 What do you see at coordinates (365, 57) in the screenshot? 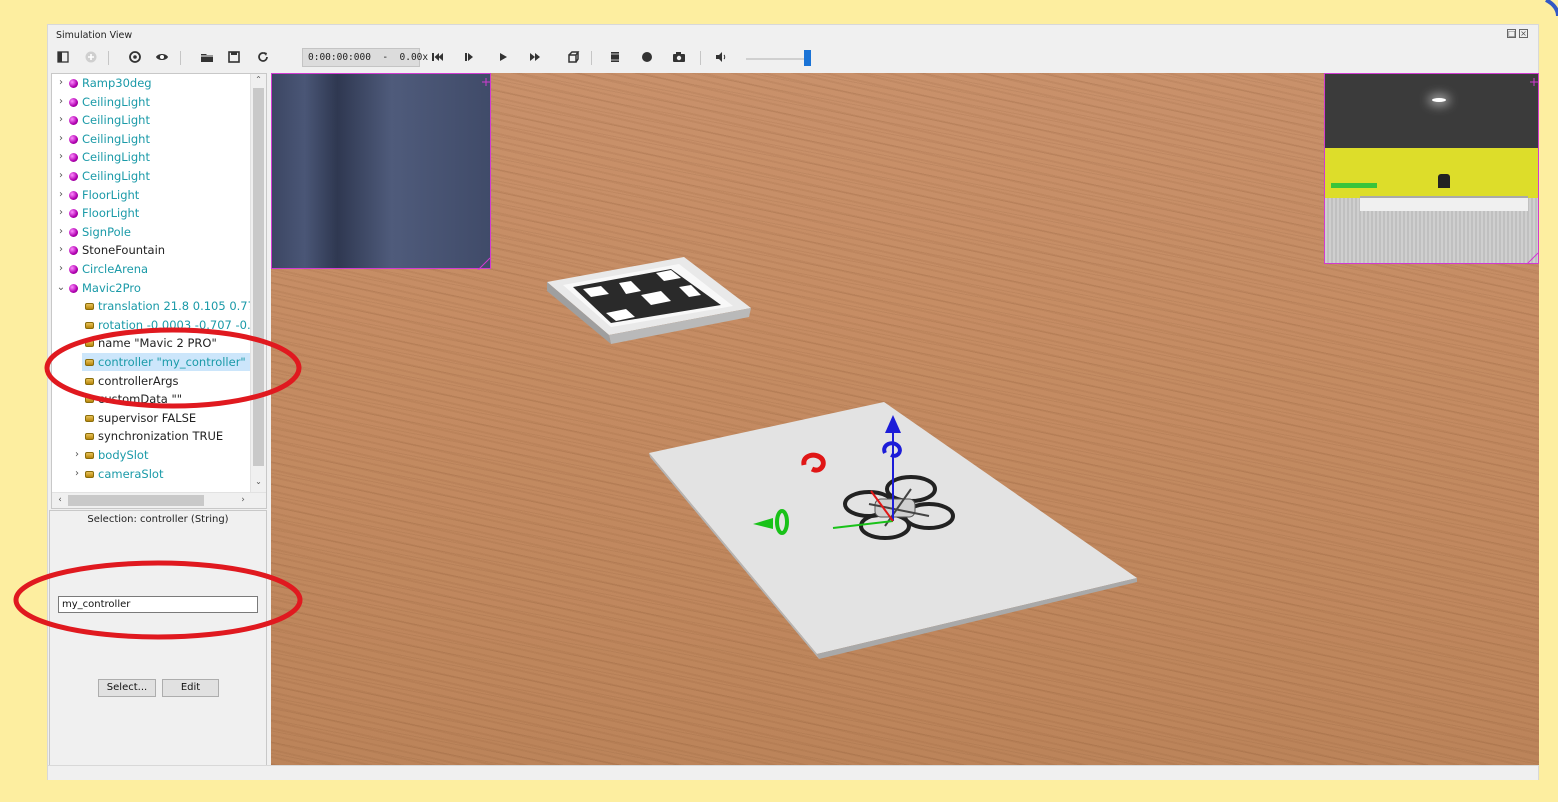
I see `simulation-time-display: 0:00:00:000 - 0.00x` at bounding box center [365, 57].